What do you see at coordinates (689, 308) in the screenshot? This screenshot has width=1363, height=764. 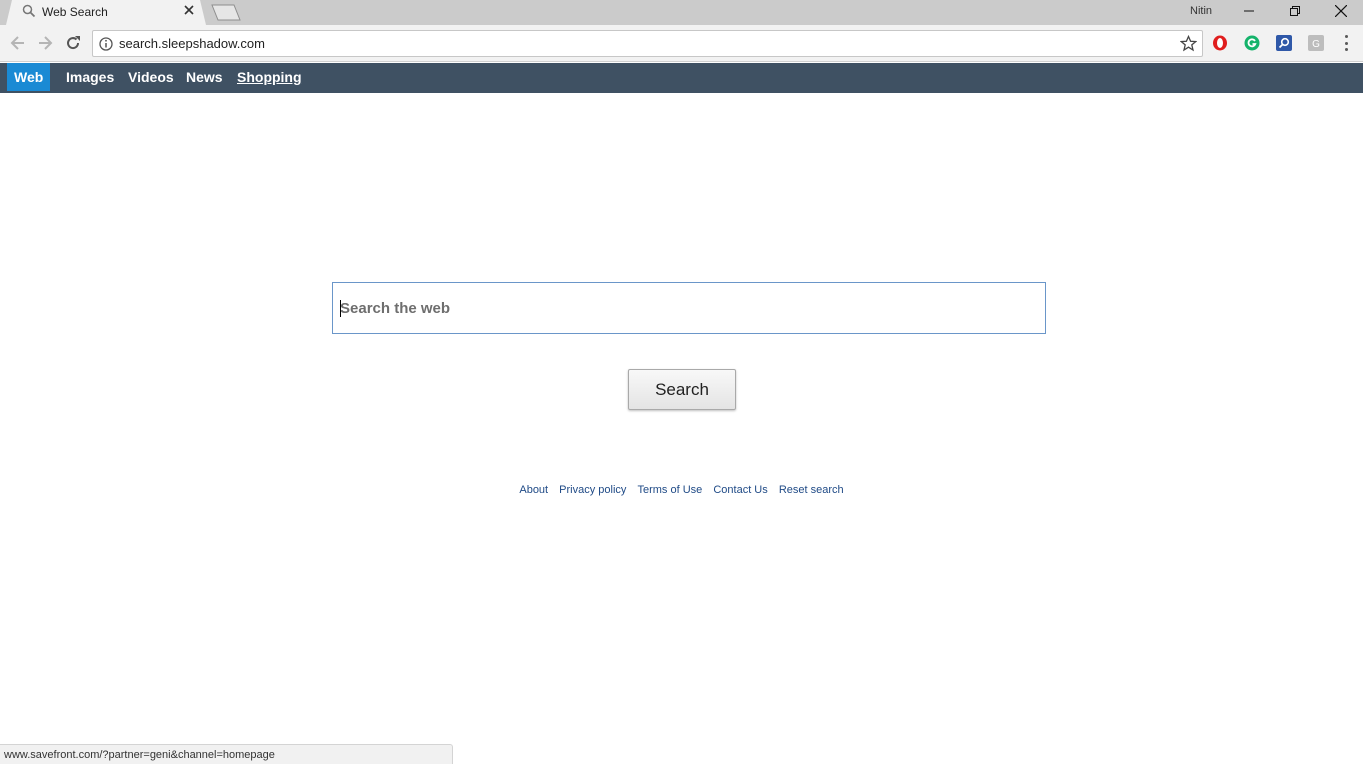 I see `search-input: Search the web` at bounding box center [689, 308].